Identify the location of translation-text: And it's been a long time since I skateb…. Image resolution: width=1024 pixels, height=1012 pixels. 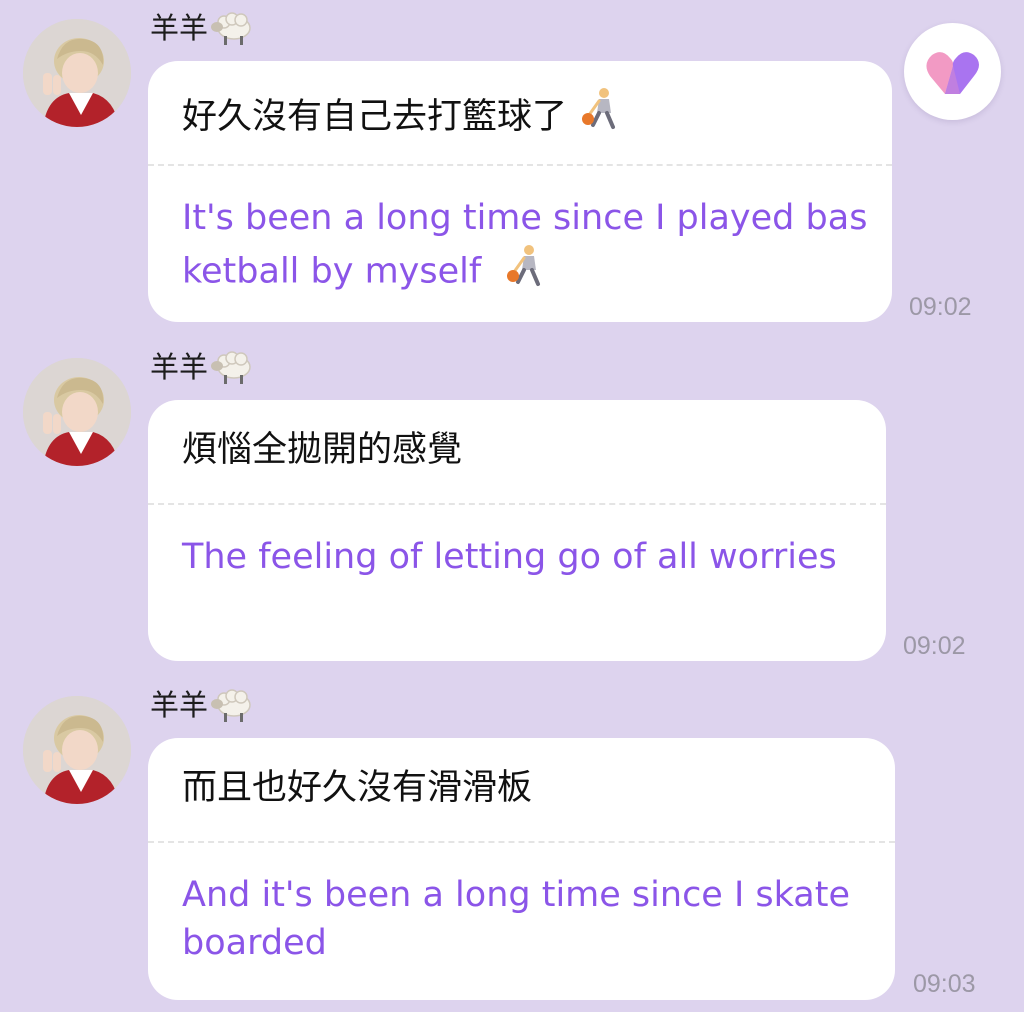
(527, 919).